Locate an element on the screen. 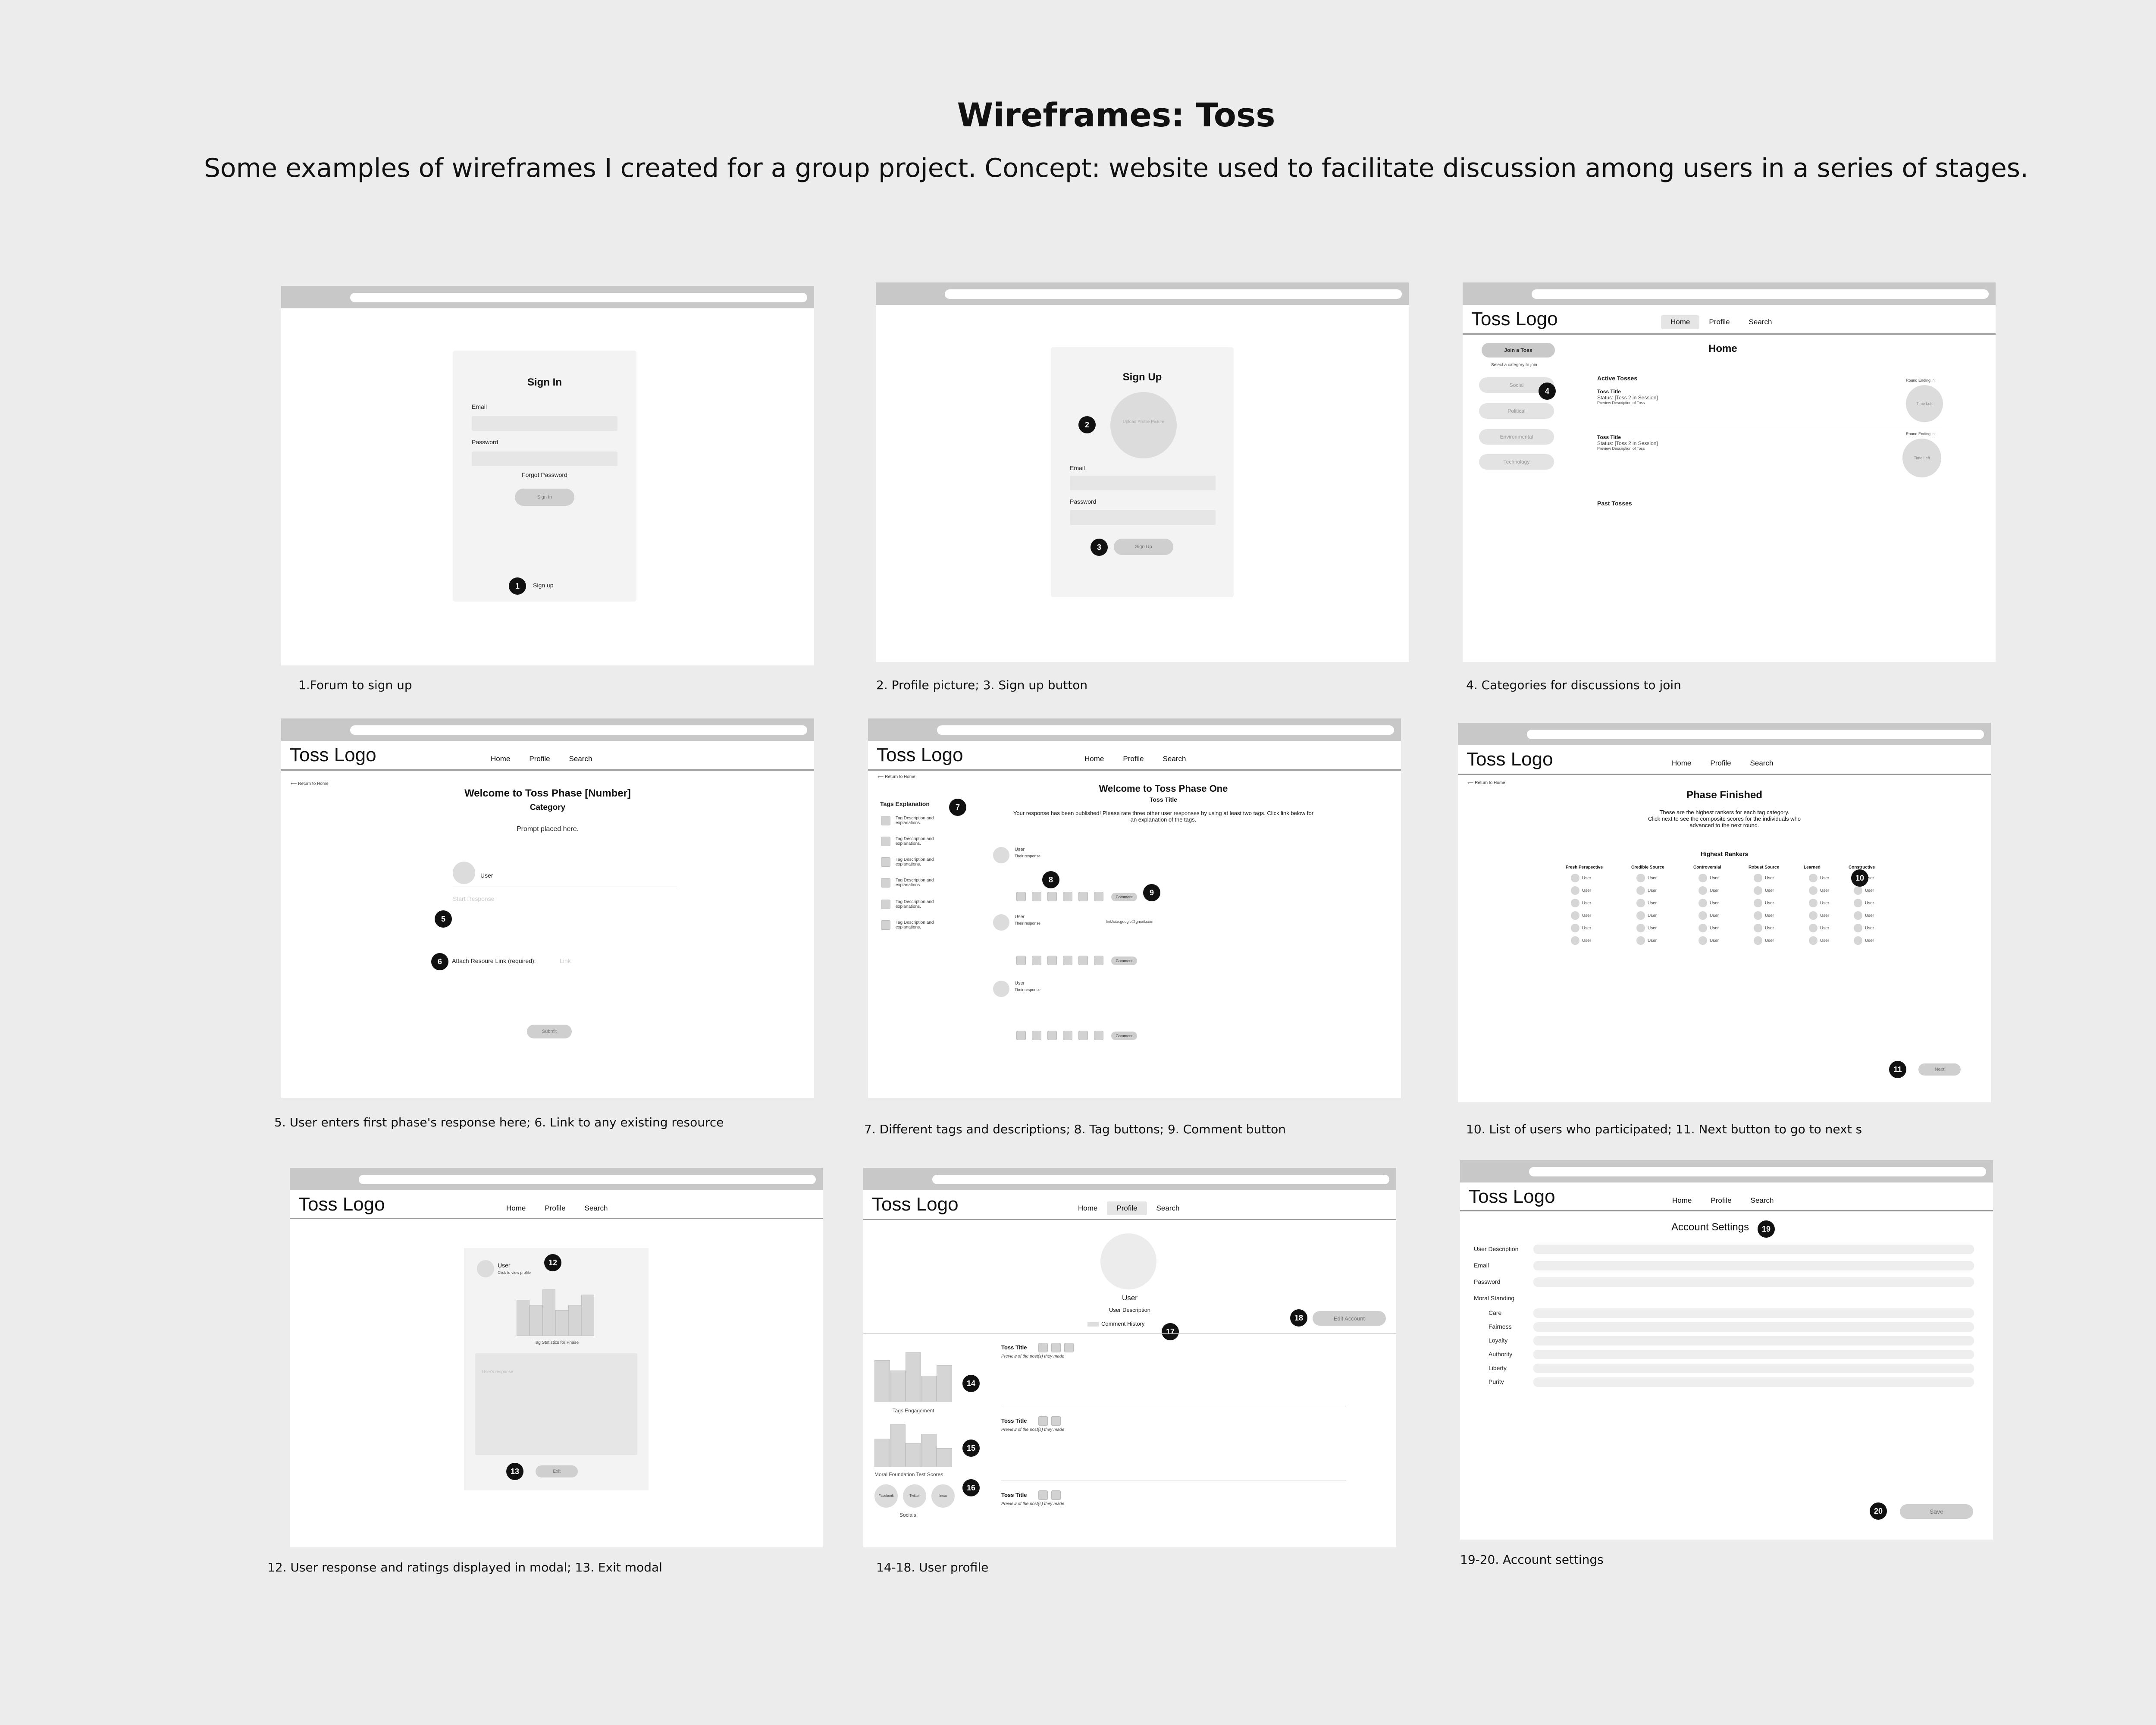  category-technology: Technology is located at coordinates (1516, 462).